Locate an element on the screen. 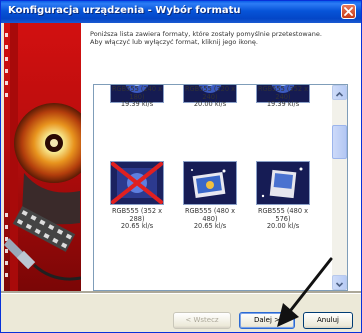 The image size is (362, 333). close-button is located at coordinates (348, 11).